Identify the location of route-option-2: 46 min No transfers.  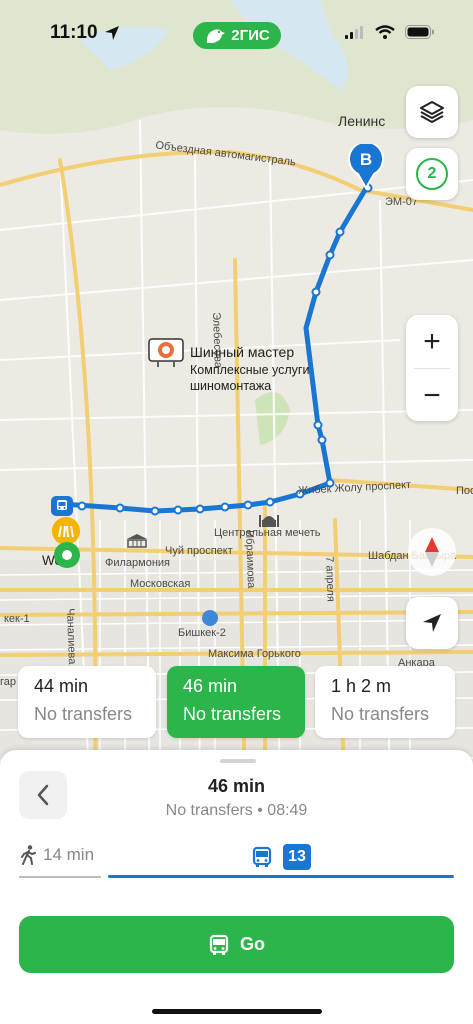
(236, 702).